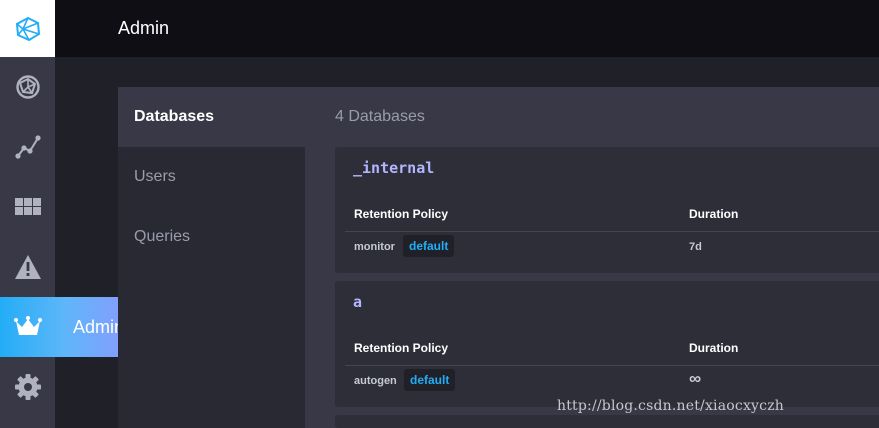  What do you see at coordinates (358, 302) in the screenshot?
I see `database-name: a` at bounding box center [358, 302].